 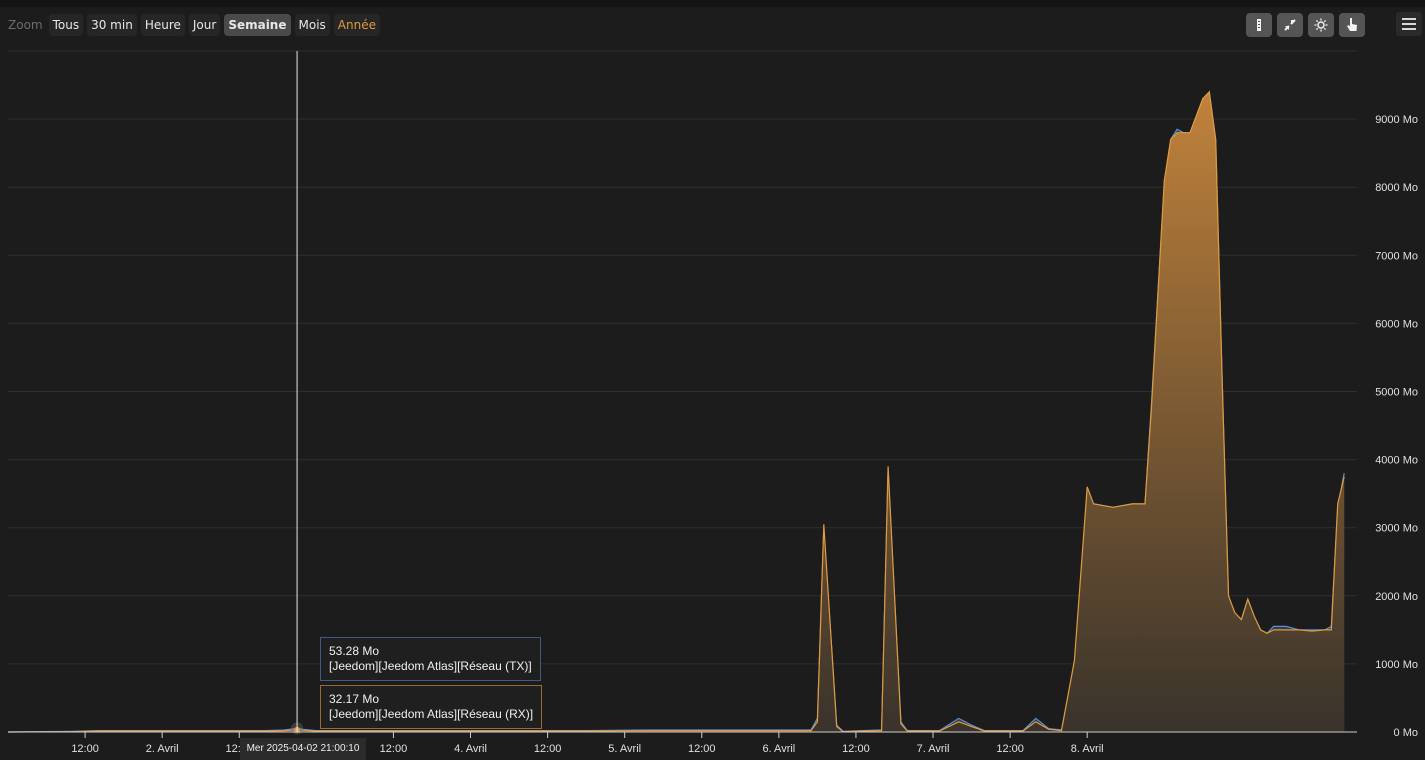 I want to click on zoom-hour-button: Heure, so click(x=162, y=25).